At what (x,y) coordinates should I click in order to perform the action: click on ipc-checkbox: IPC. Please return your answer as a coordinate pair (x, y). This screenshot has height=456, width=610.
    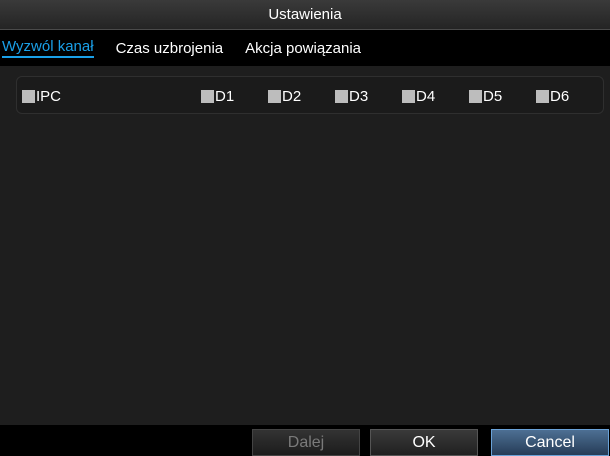
    Looking at the image, I should click on (41, 96).